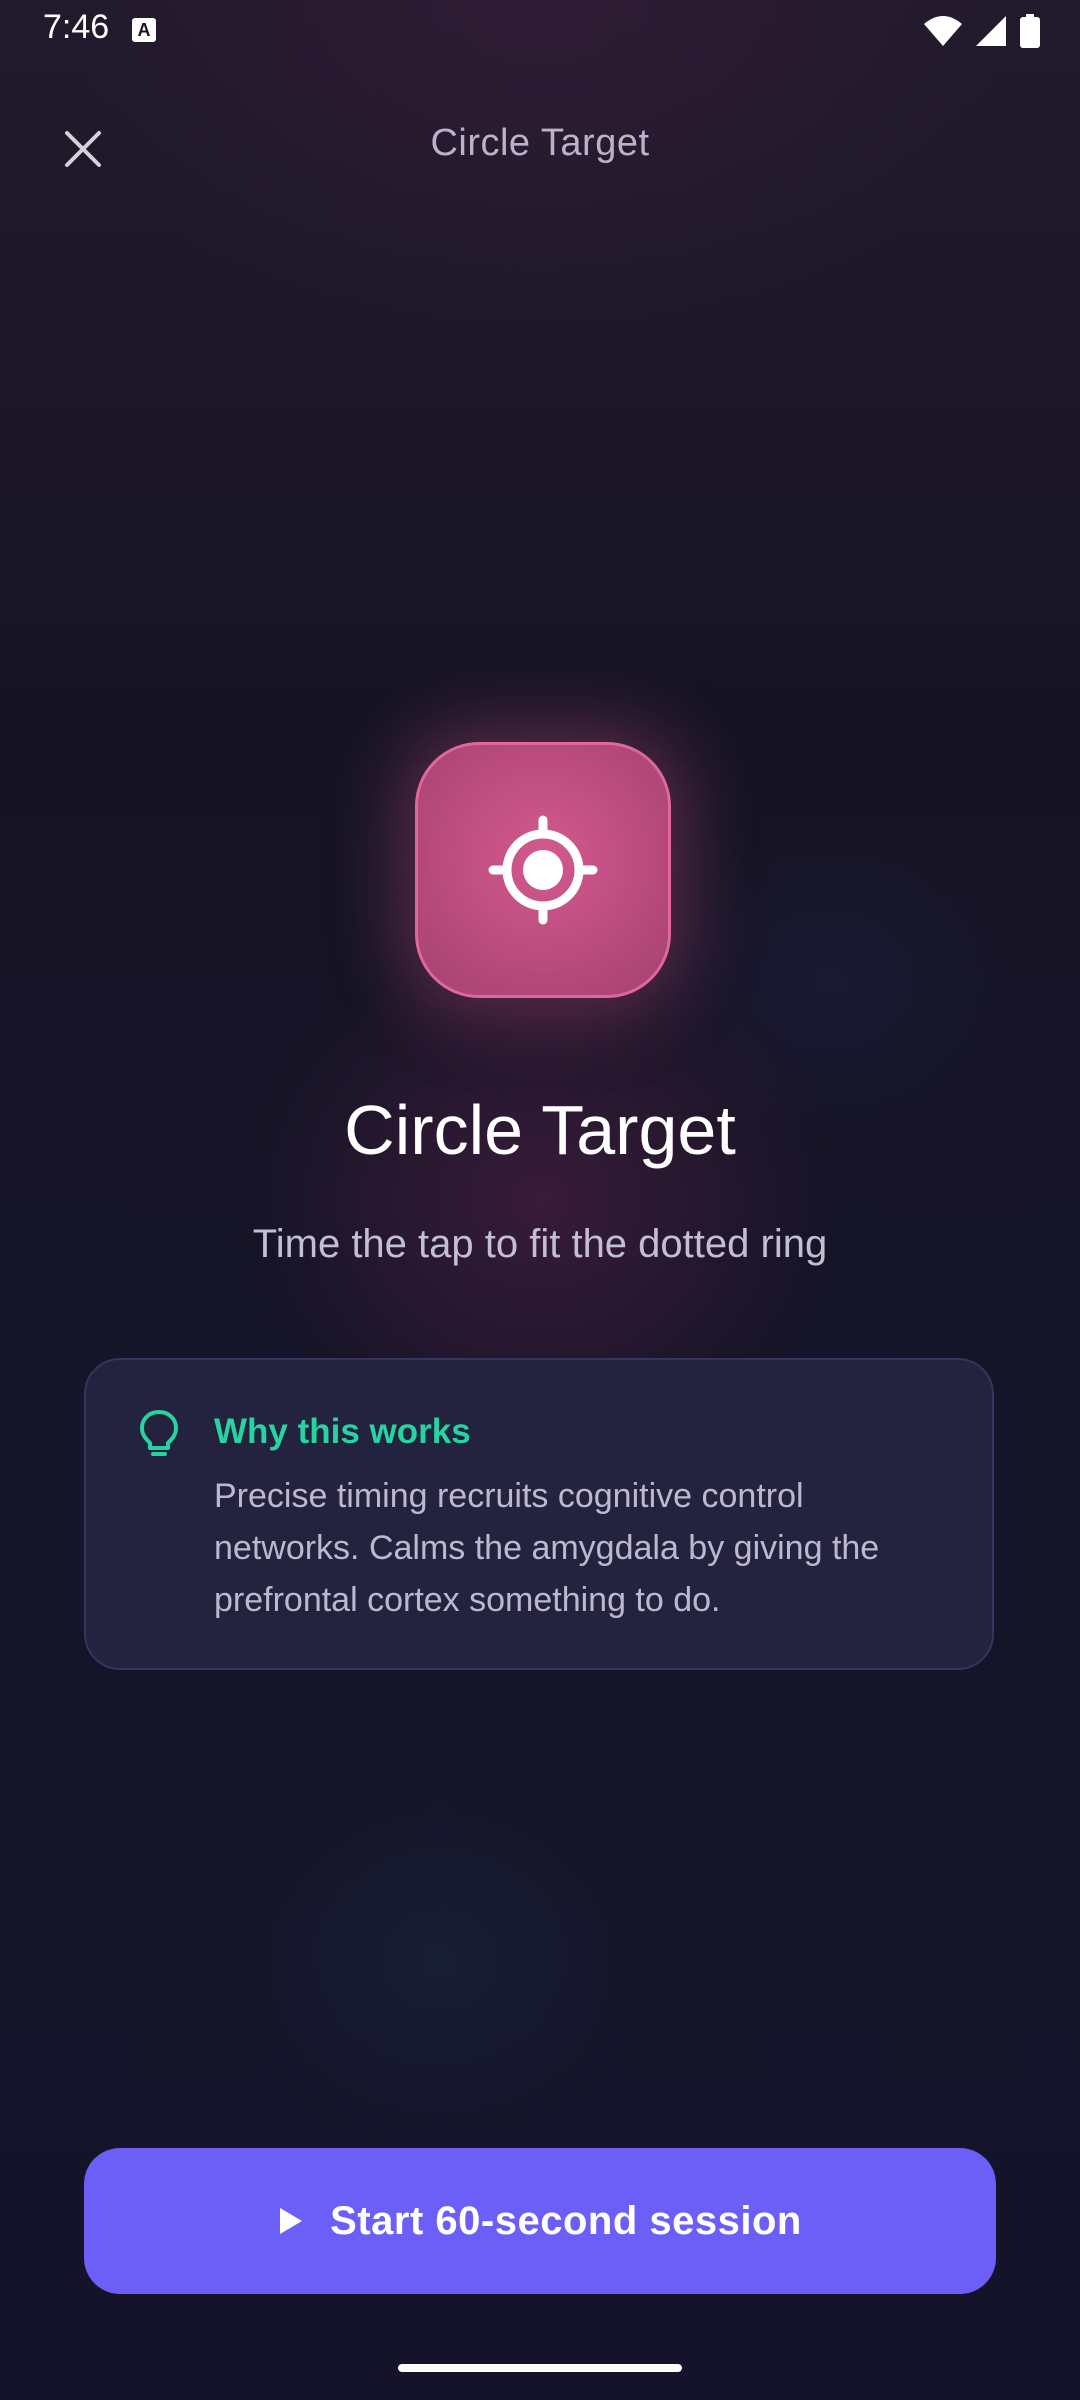 This screenshot has height=2400, width=1080. I want to click on card-heading: Why this works, so click(342, 1431).